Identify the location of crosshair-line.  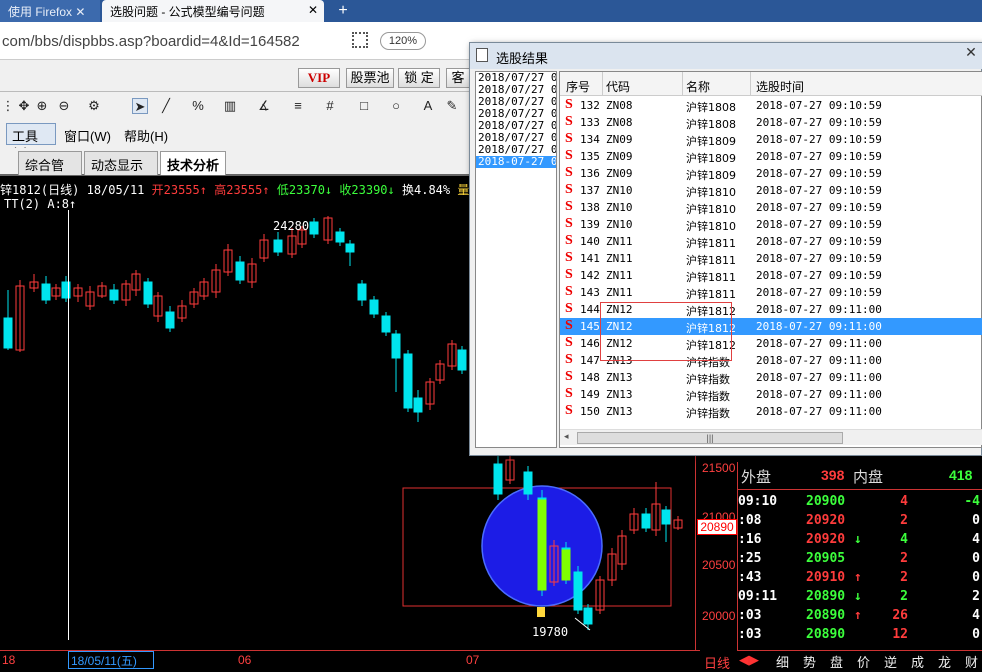
(68, 425).